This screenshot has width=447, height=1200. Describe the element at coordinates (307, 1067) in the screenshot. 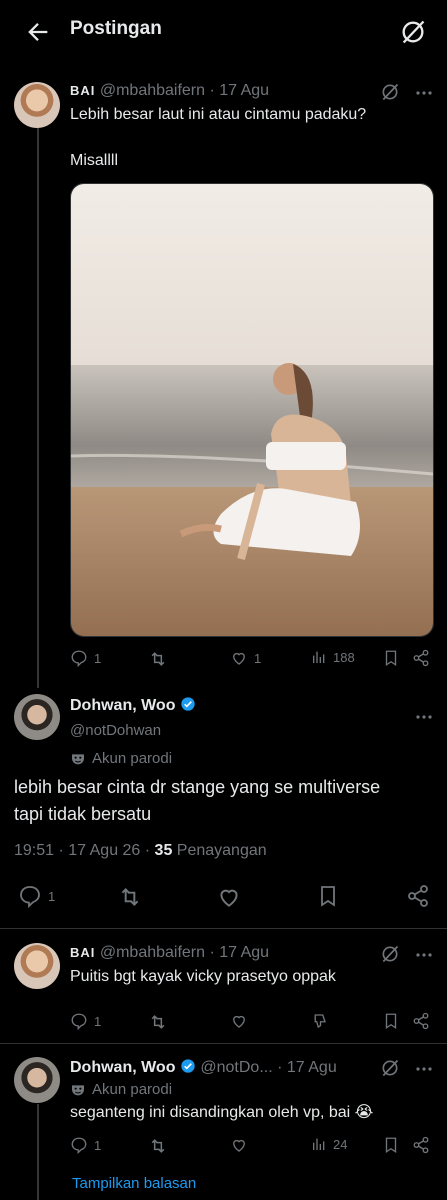

I see `reply-time: · 17 Agu` at that location.